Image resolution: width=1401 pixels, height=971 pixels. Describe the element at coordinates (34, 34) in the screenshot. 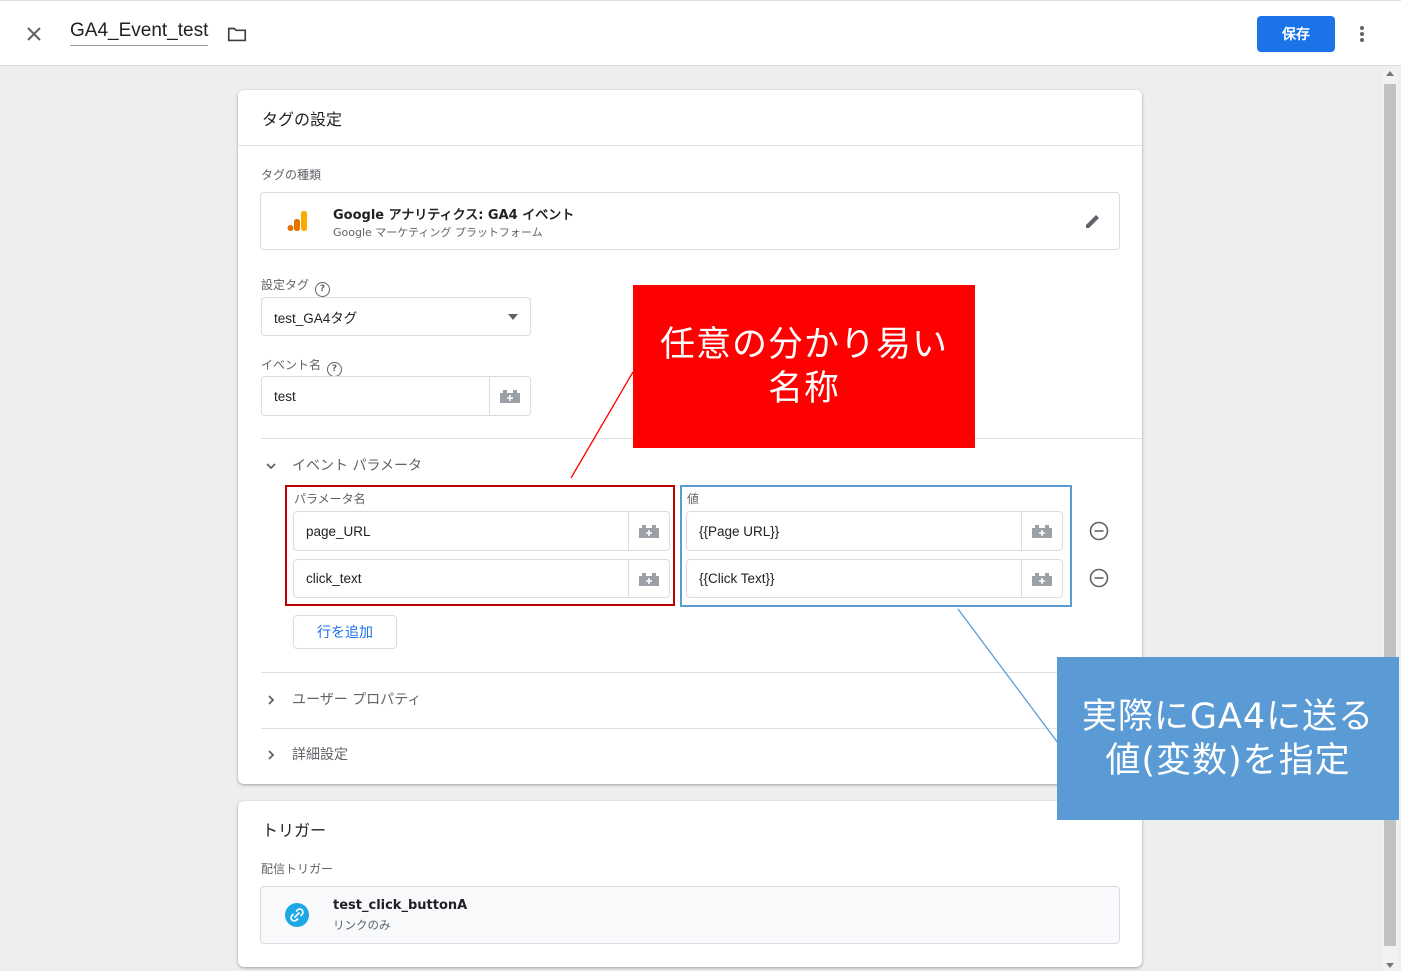

I see `close-icon` at that location.